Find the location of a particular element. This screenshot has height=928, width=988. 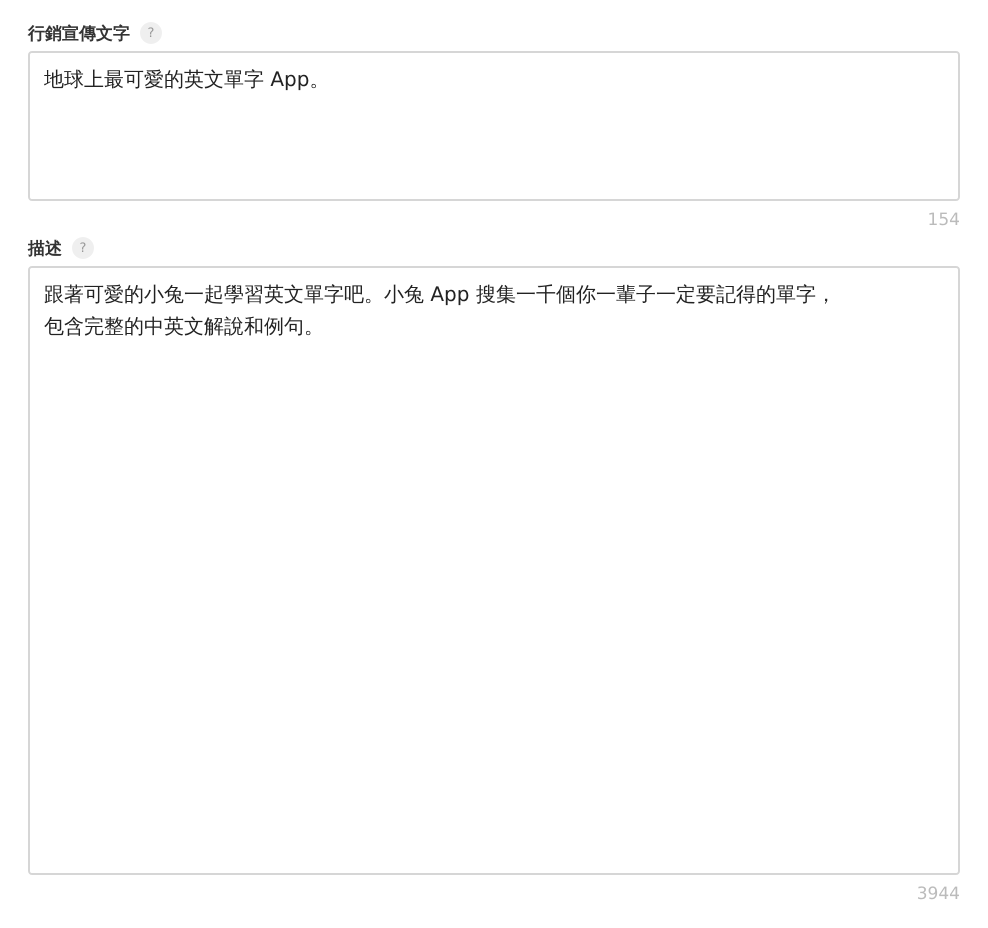

text-line: 地球上最可愛的英文單字 App。 is located at coordinates (187, 79).